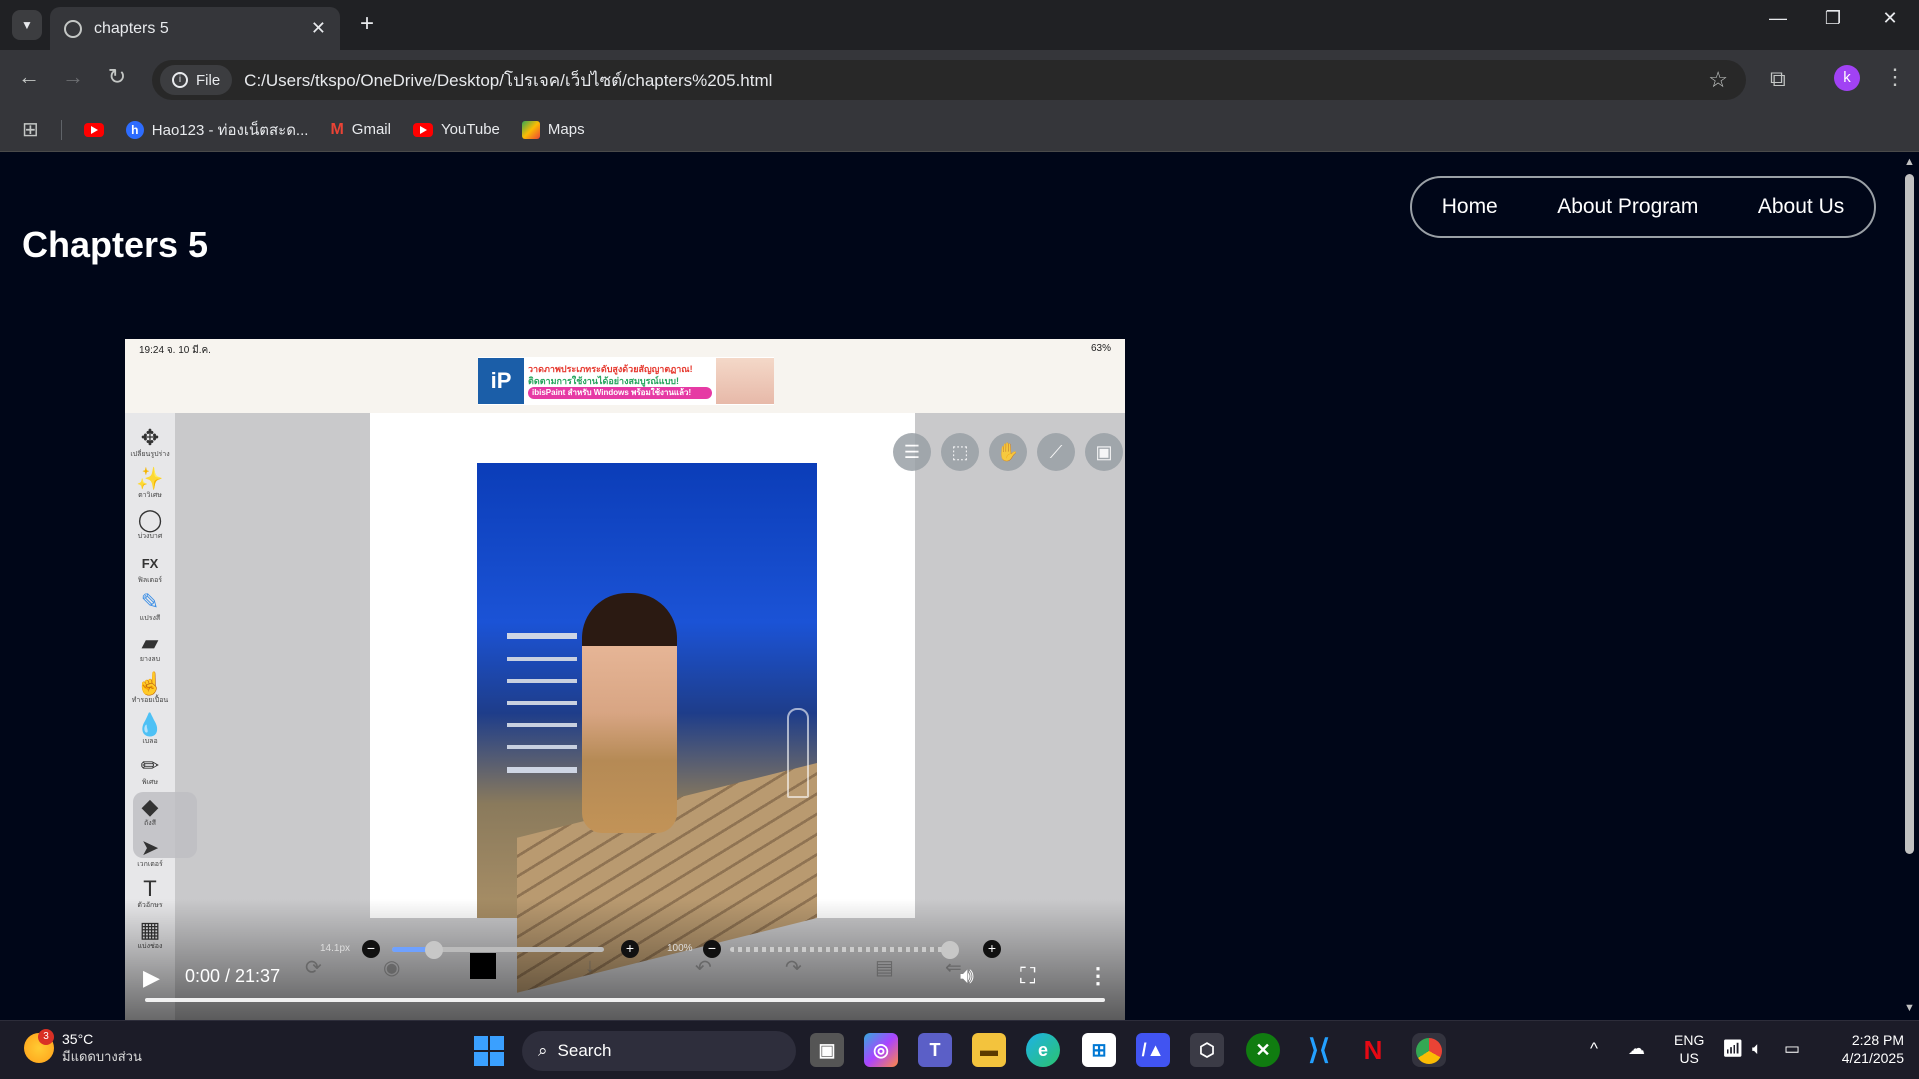 The image size is (1919, 1079). What do you see at coordinates (318, 28) in the screenshot?
I see `close-tab-icon: ✕` at bounding box center [318, 28].